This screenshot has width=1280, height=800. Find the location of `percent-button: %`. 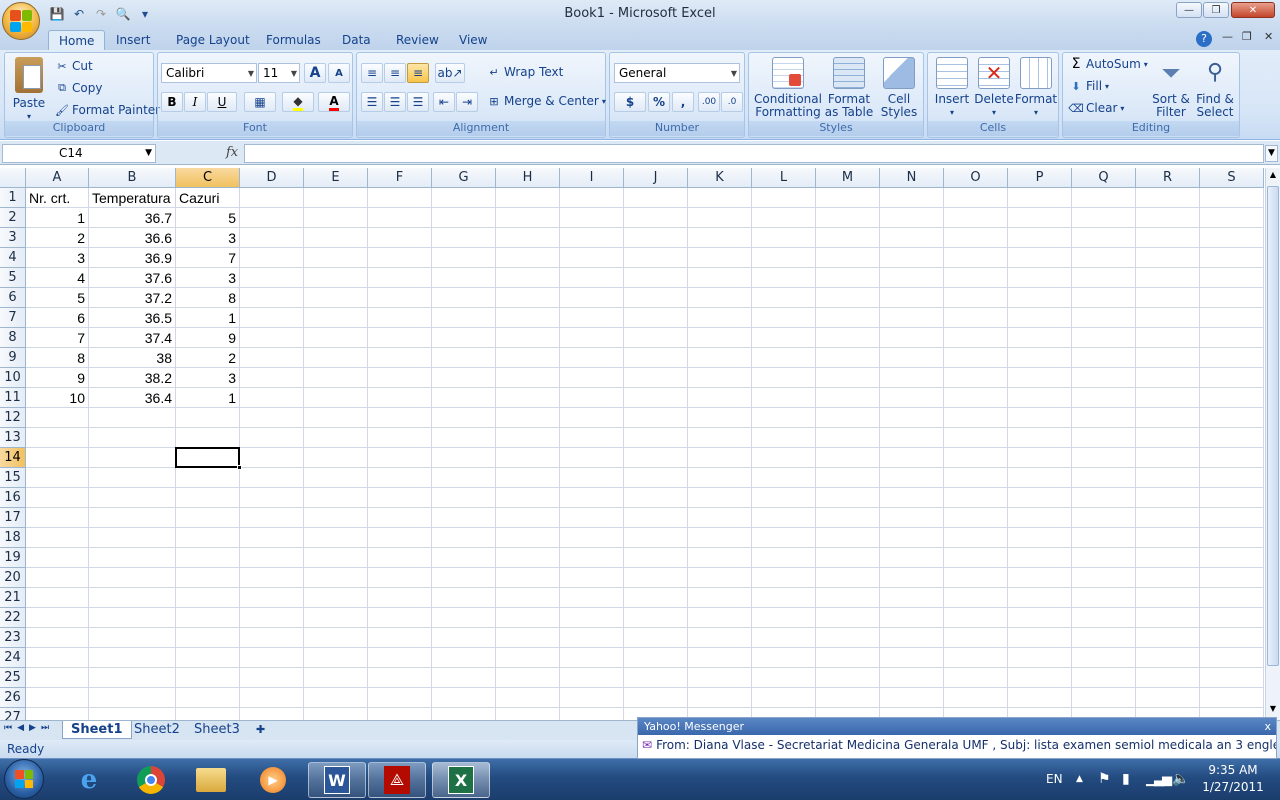

percent-button: % is located at coordinates (659, 102).